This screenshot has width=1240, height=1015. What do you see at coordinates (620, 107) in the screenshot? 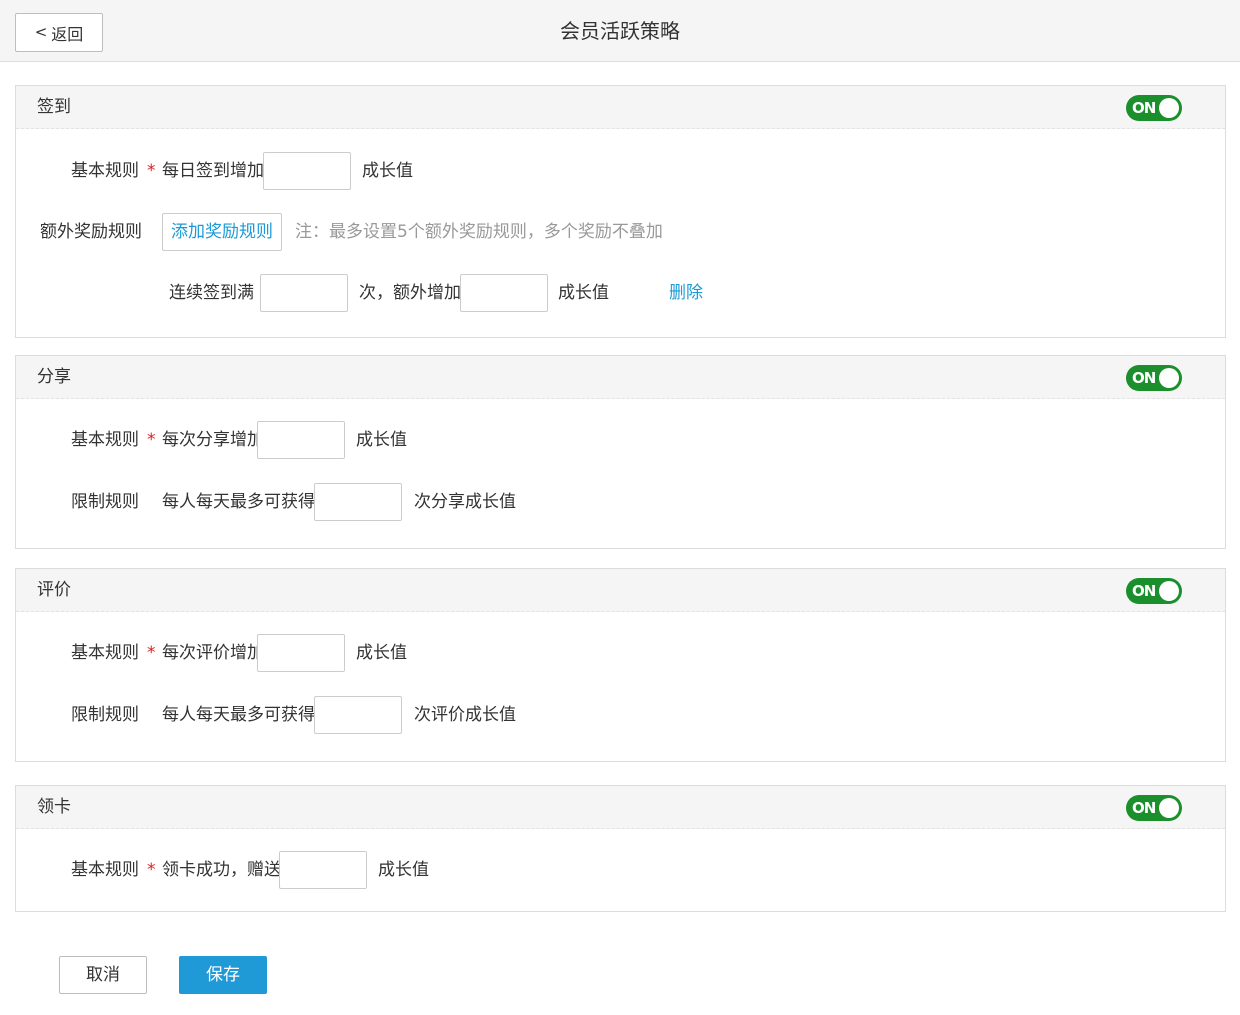
I see `sign-in-panel-header: 签到 ON` at bounding box center [620, 107].